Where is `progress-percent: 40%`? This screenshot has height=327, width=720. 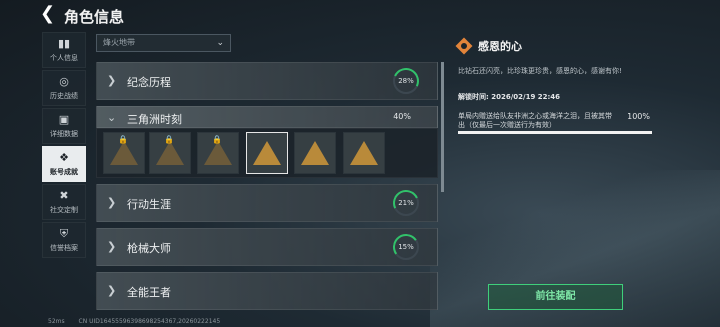 progress-percent: 40% is located at coordinates (402, 116).